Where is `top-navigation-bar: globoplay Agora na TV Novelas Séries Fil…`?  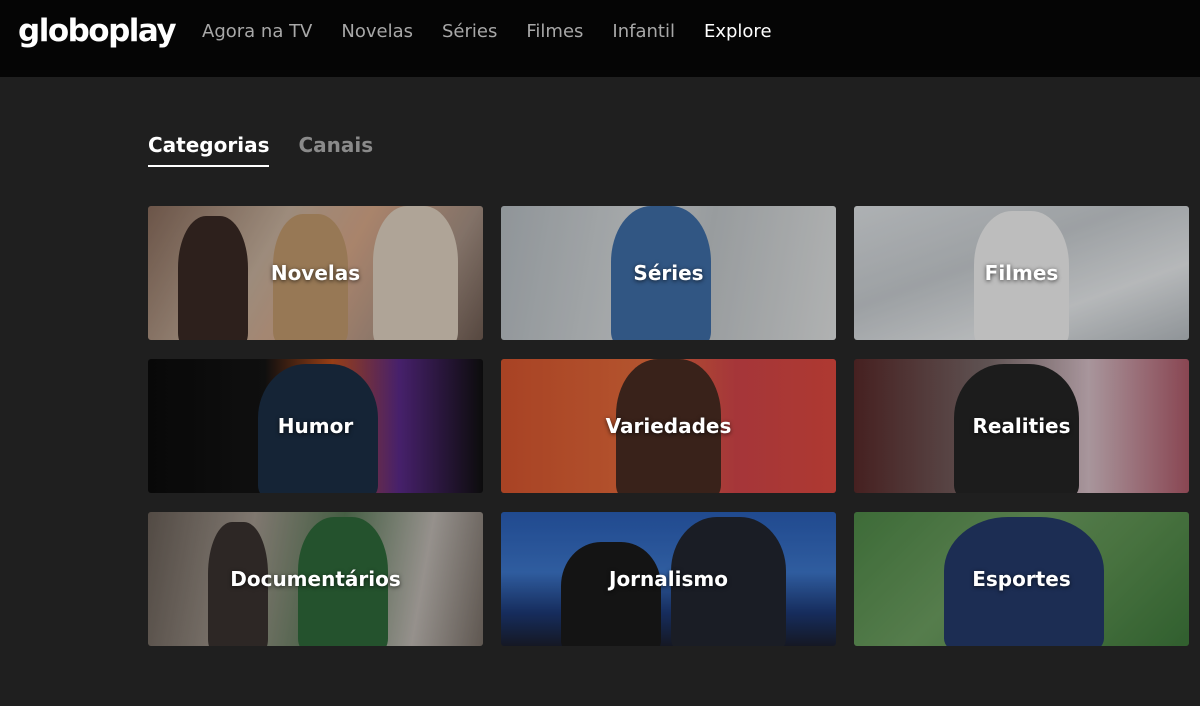 top-navigation-bar: globoplay Agora na TV Novelas Séries Fil… is located at coordinates (600, 38).